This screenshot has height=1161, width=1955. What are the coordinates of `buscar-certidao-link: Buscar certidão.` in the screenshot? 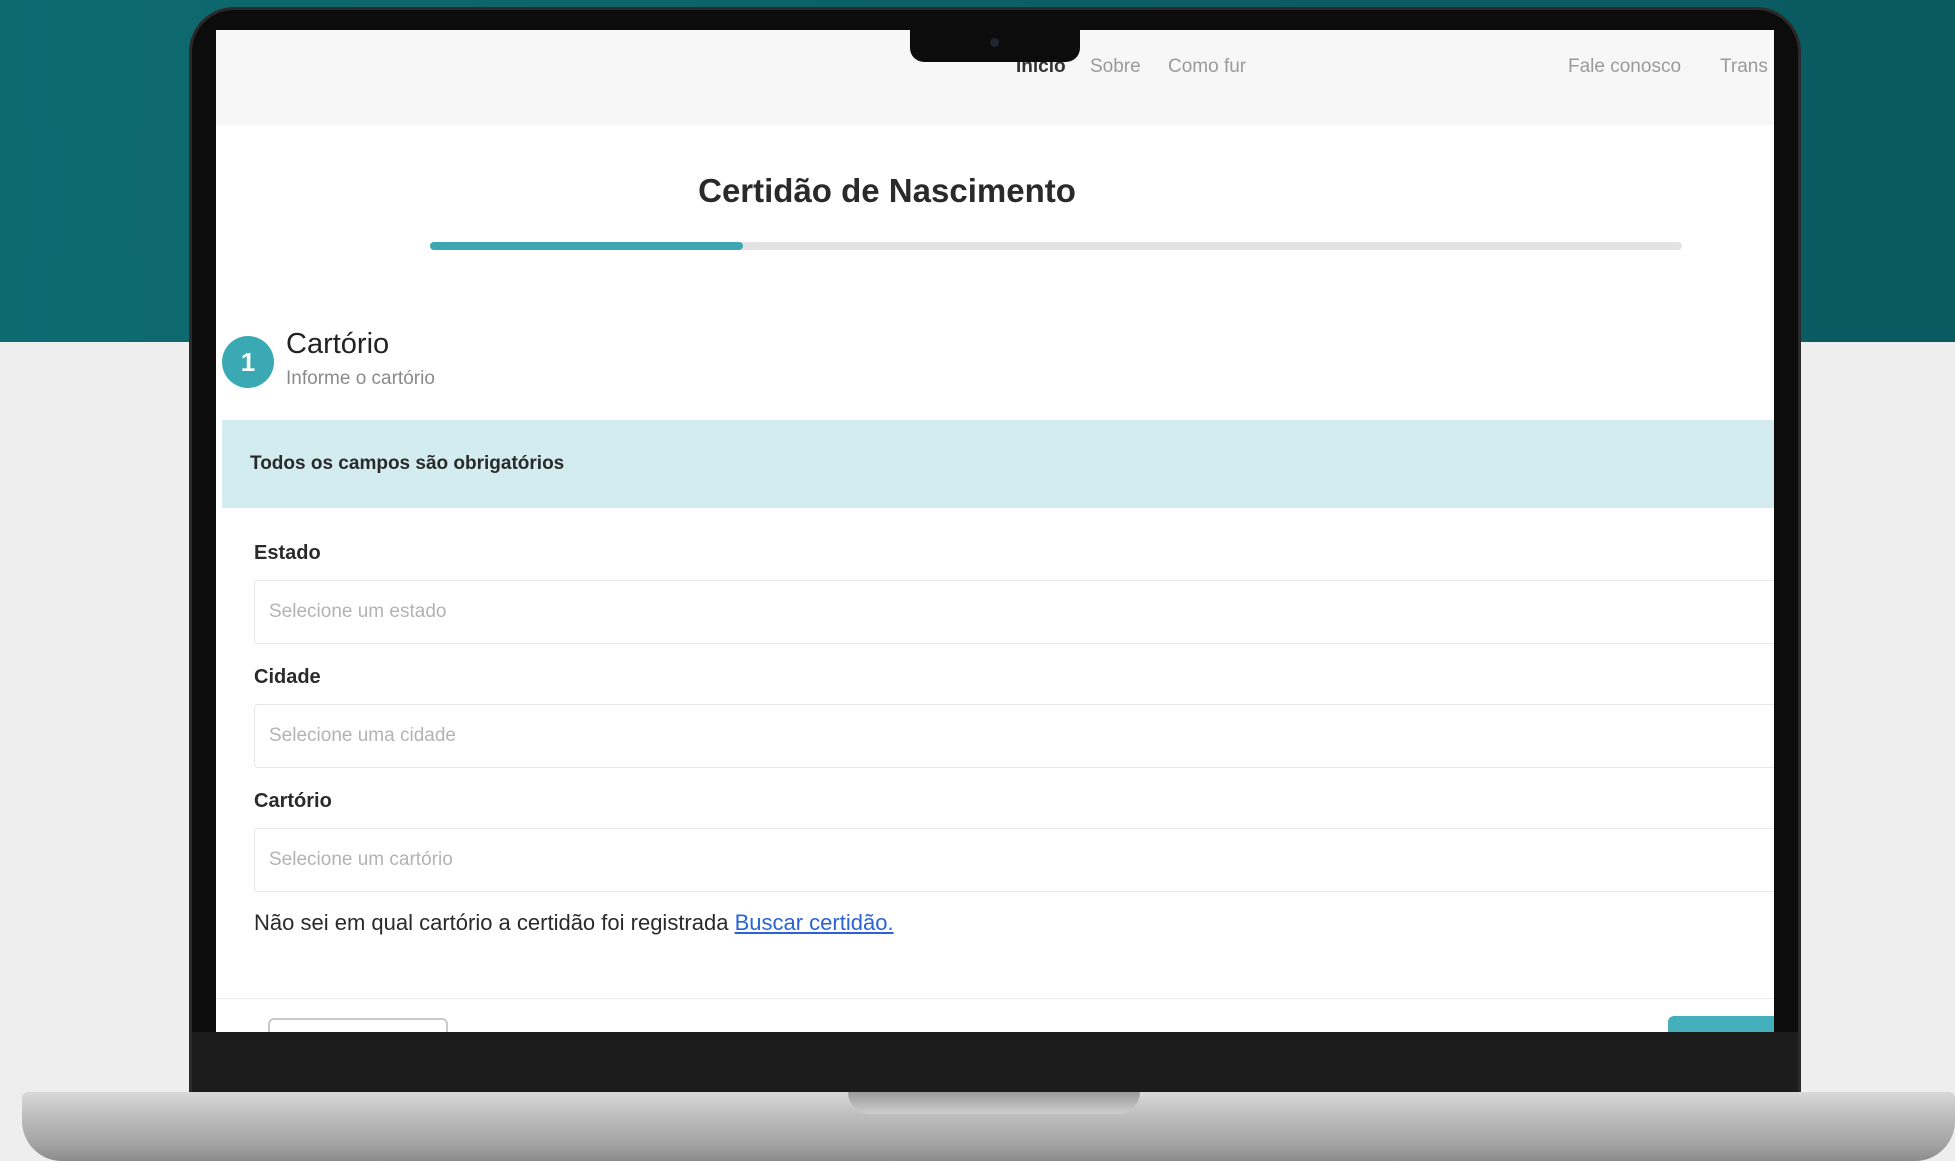 It's located at (814, 922).